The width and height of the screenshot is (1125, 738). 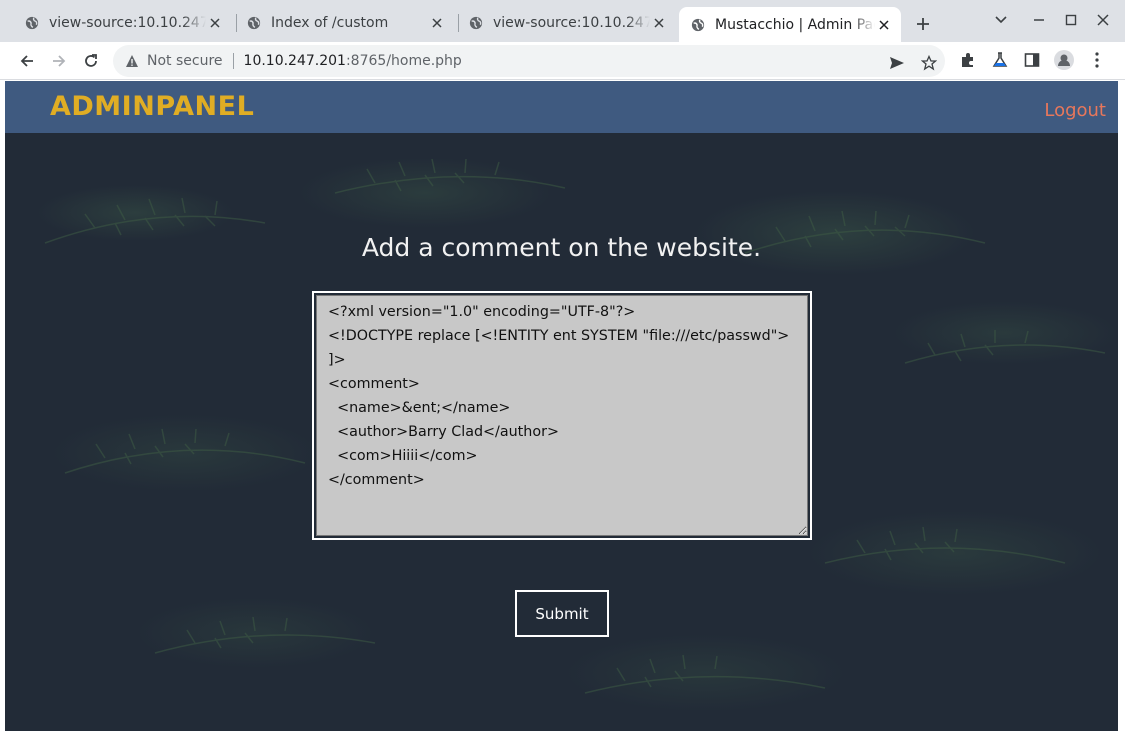 I want to click on minimize-button, so click(x=1039, y=20).